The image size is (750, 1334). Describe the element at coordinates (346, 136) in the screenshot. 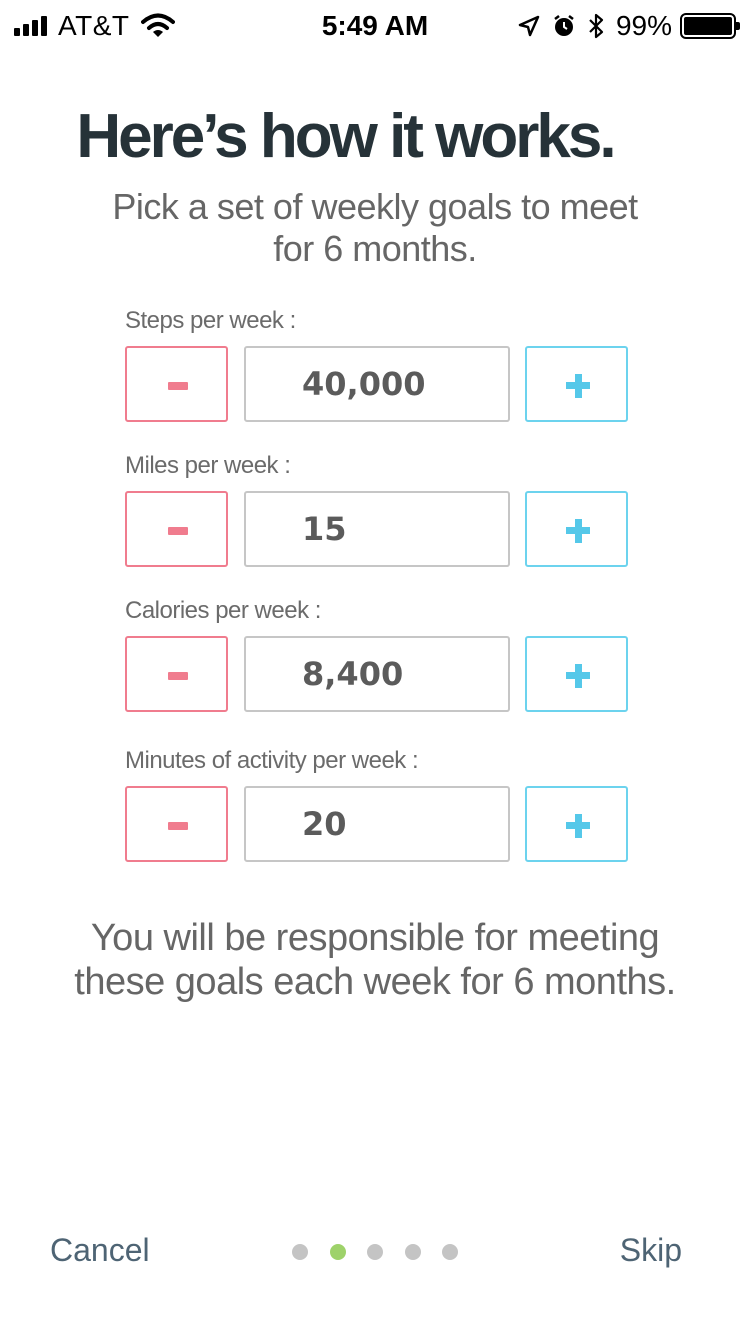

I see `page-title: Here’s how it works.` at that location.